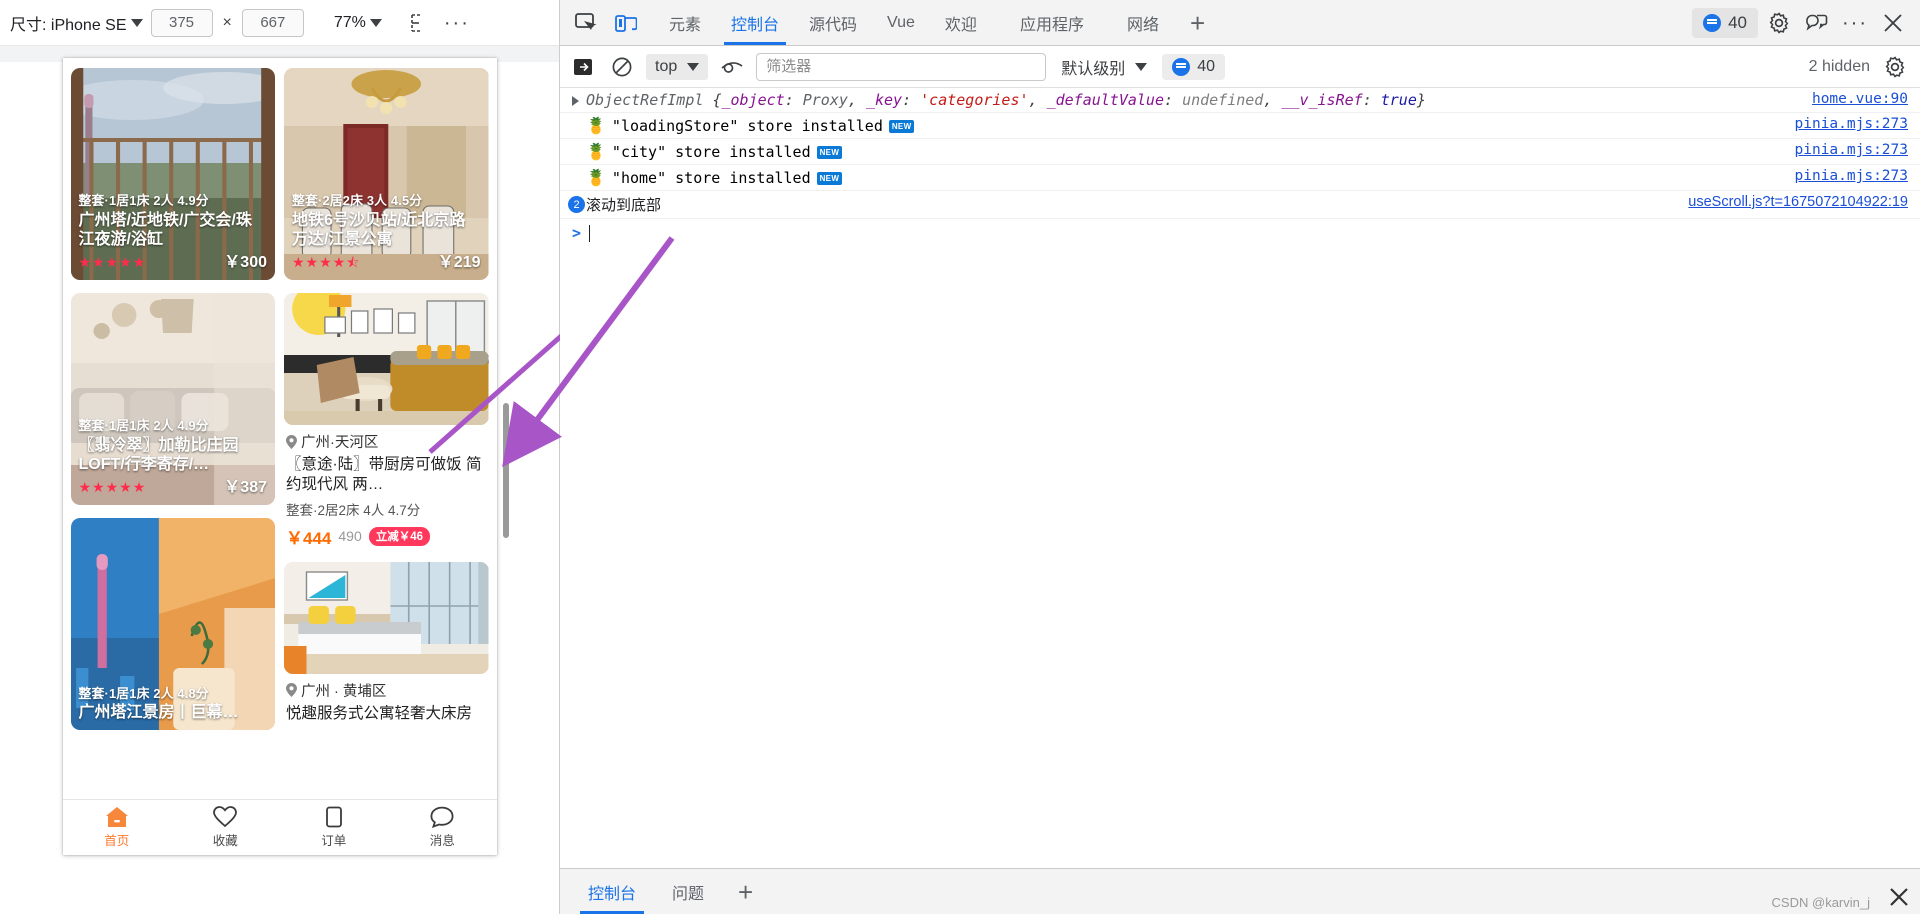 This screenshot has width=1920, height=914. Describe the element at coordinates (583, 67) in the screenshot. I see `console-sidebar-icon` at that location.